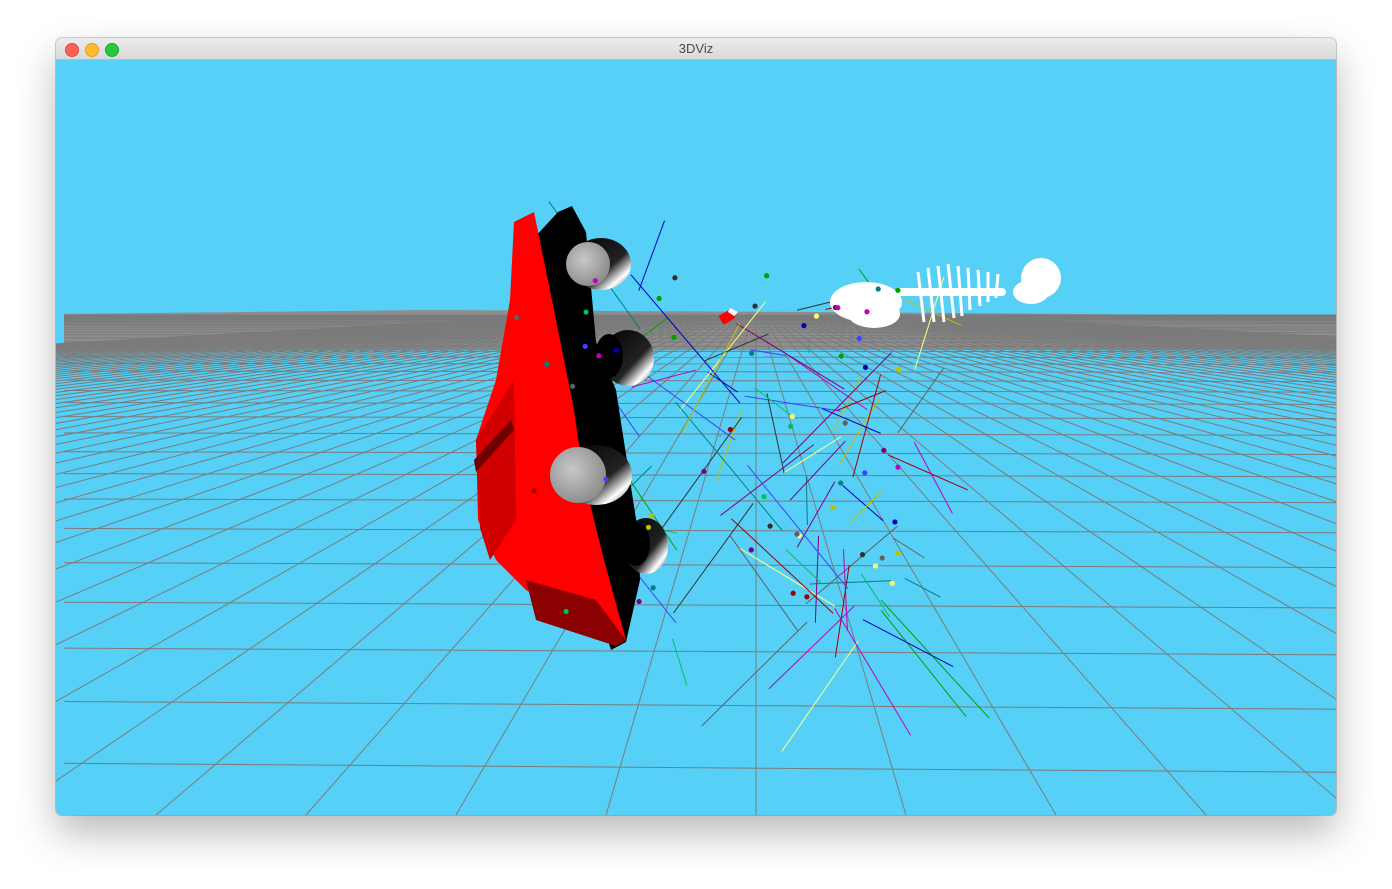  I want to click on window-title: 3DViz, so click(696, 48).